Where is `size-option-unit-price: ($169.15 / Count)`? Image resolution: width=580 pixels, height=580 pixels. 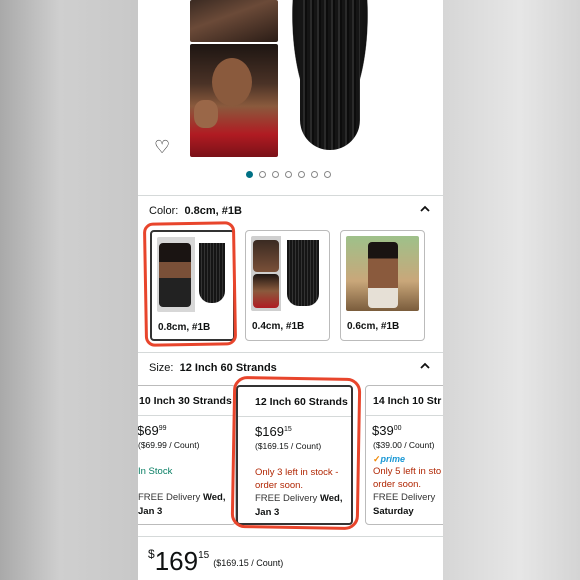 size-option-unit-price: ($169.15 / Count) is located at coordinates (288, 446).